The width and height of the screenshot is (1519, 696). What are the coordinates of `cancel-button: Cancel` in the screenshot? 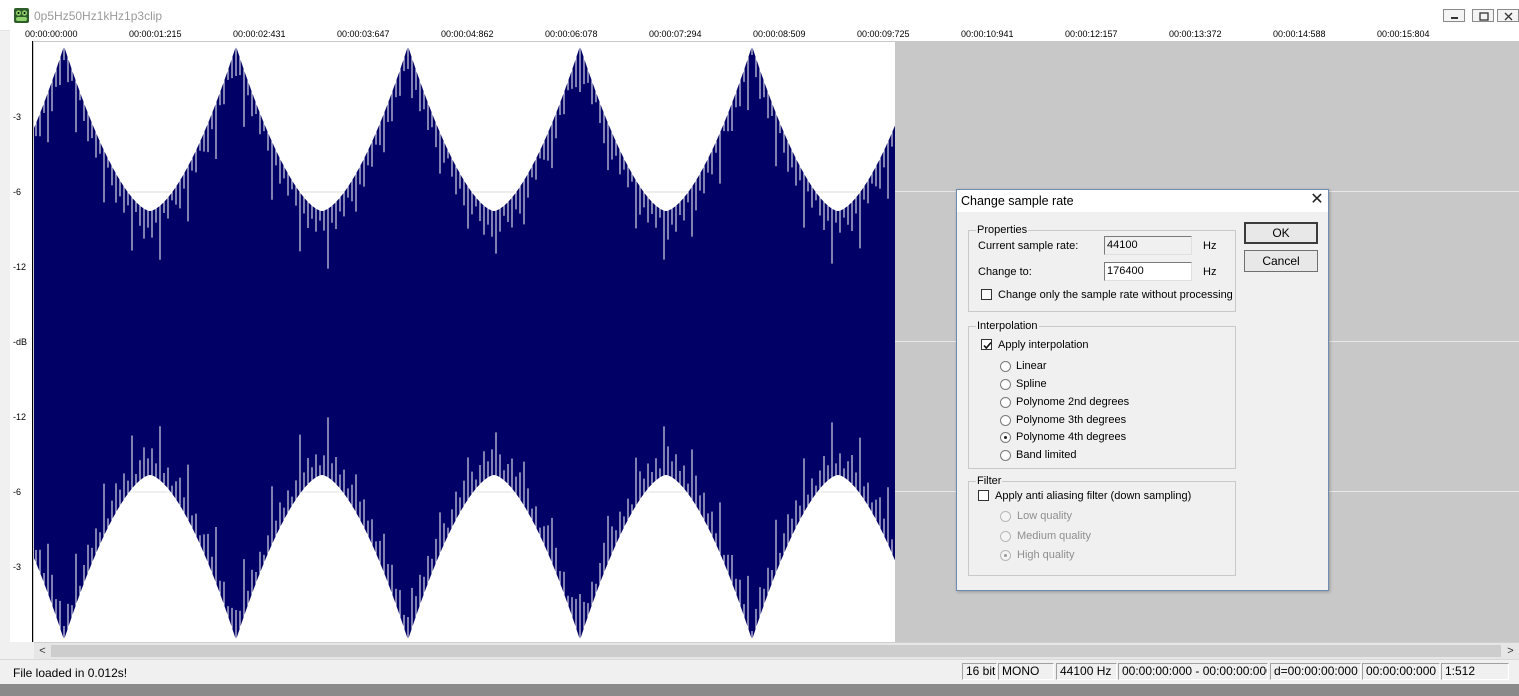 It's located at (1281, 261).